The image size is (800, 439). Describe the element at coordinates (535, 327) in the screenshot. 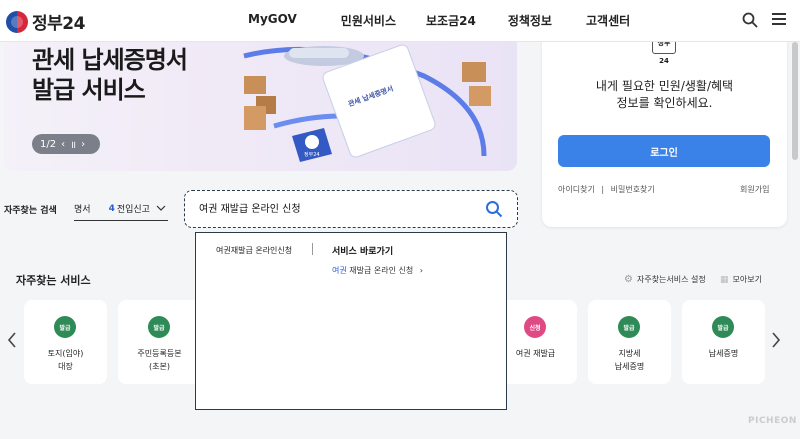

I see `service-badge: 신청` at that location.